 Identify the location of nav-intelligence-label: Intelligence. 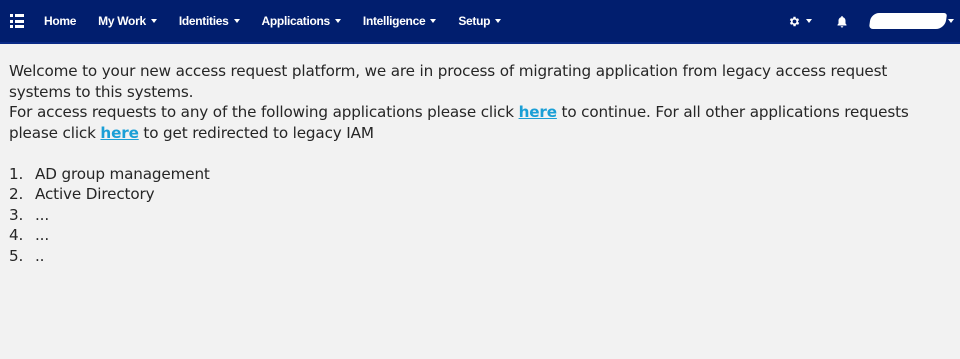
(394, 21).